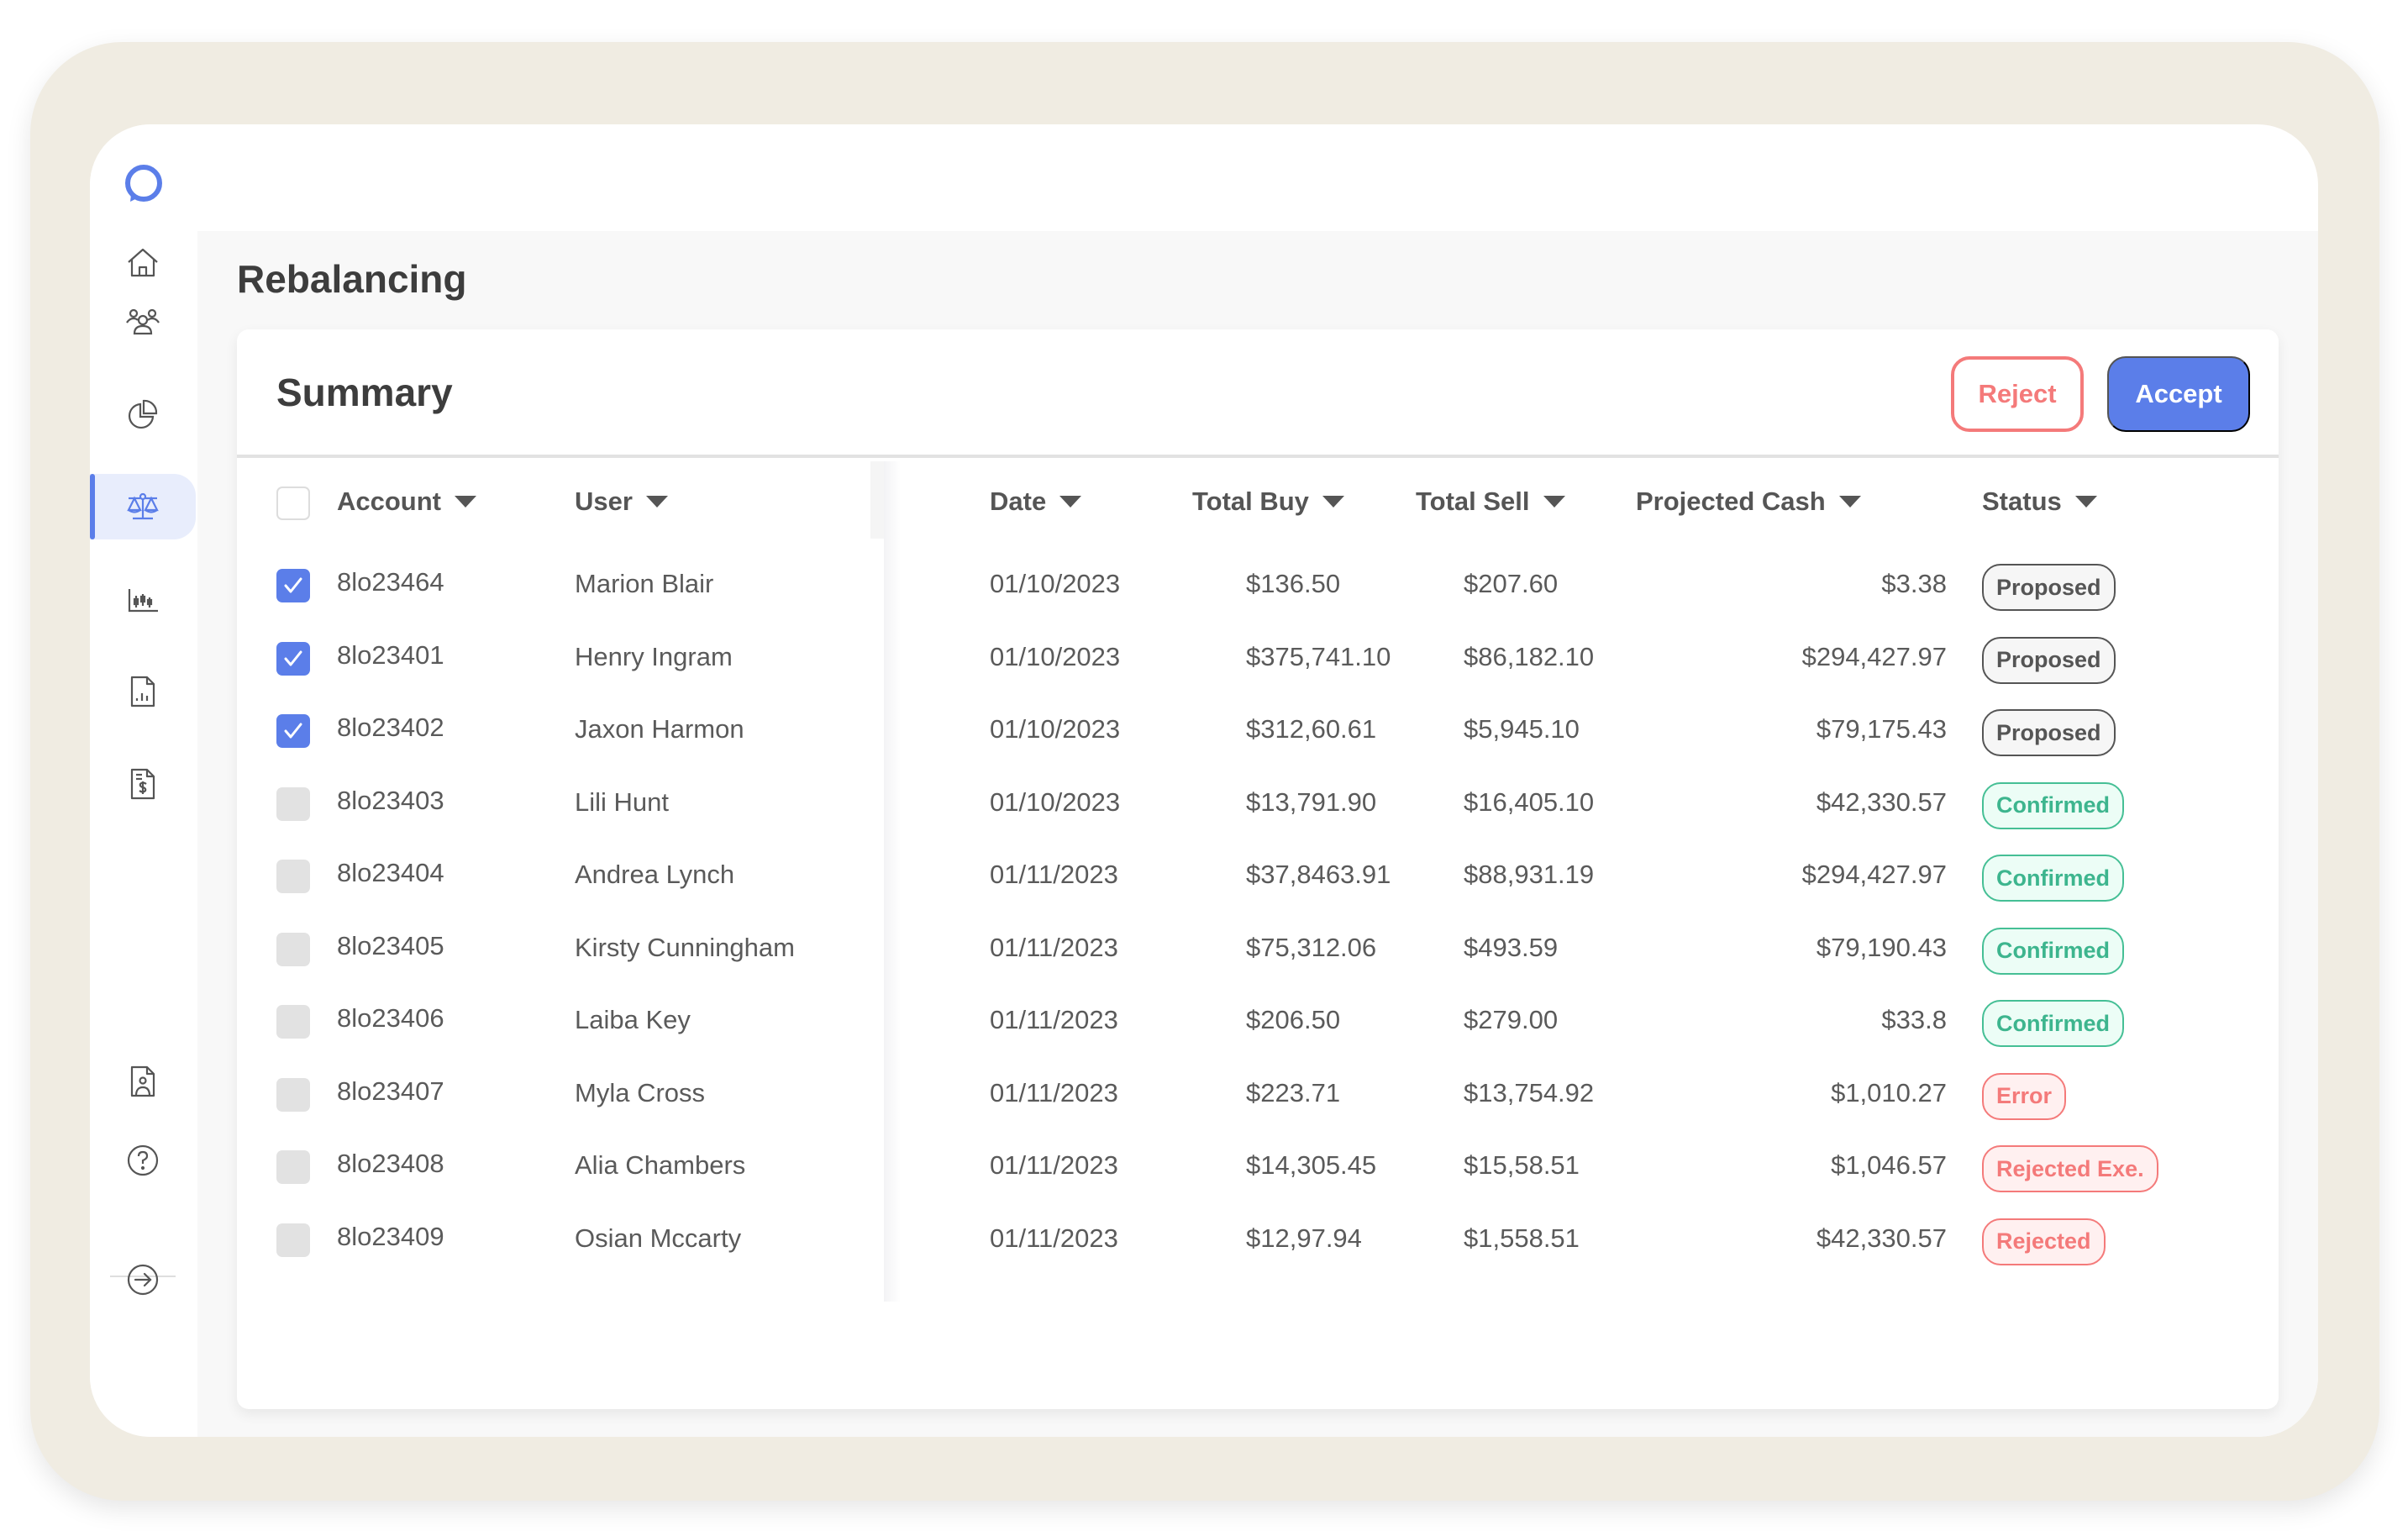 This screenshot has width=2408, height=1536. I want to click on cell-account: 8lo23406, so click(391, 1018).